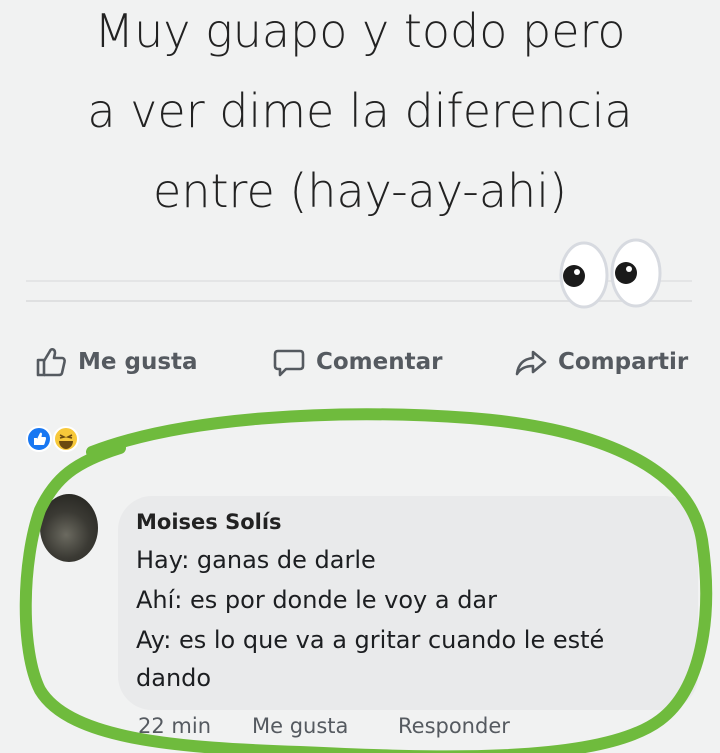 The image size is (720, 753). What do you see at coordinates (69, 528) in the screenshot?
I see `avatar` at bounding box center [69, 528].